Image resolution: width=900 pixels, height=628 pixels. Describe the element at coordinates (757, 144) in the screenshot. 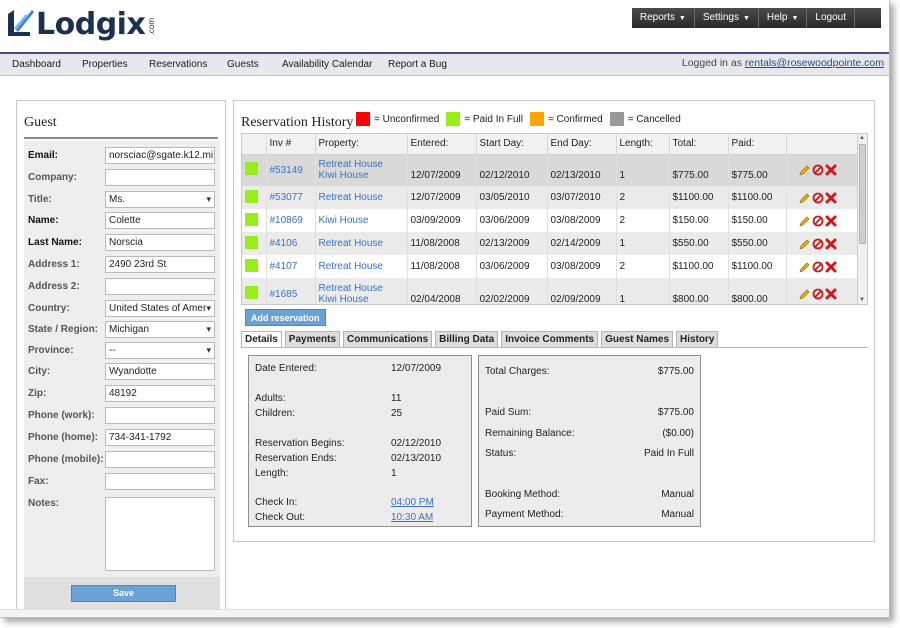

I see `col-paid: Paid:` at that location.